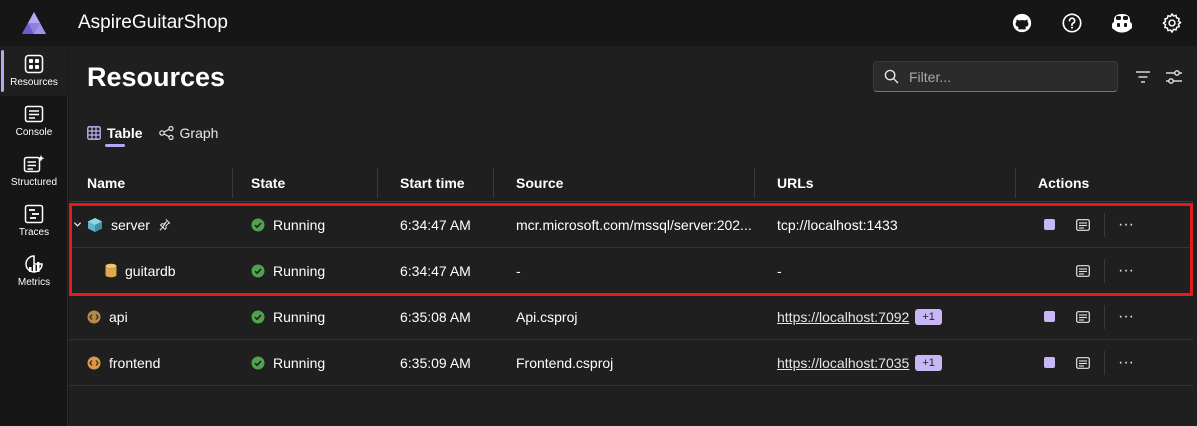 This screenshot has width=1197, height=426. I want to click on resources-icon, so click(34, 64).